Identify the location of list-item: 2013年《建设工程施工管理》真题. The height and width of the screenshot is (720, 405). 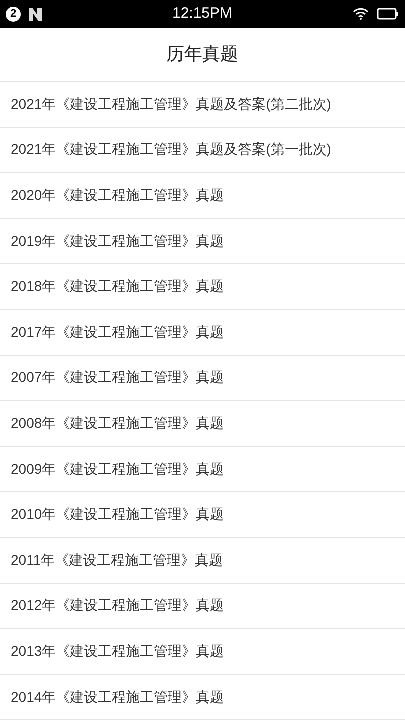
(202, 652).